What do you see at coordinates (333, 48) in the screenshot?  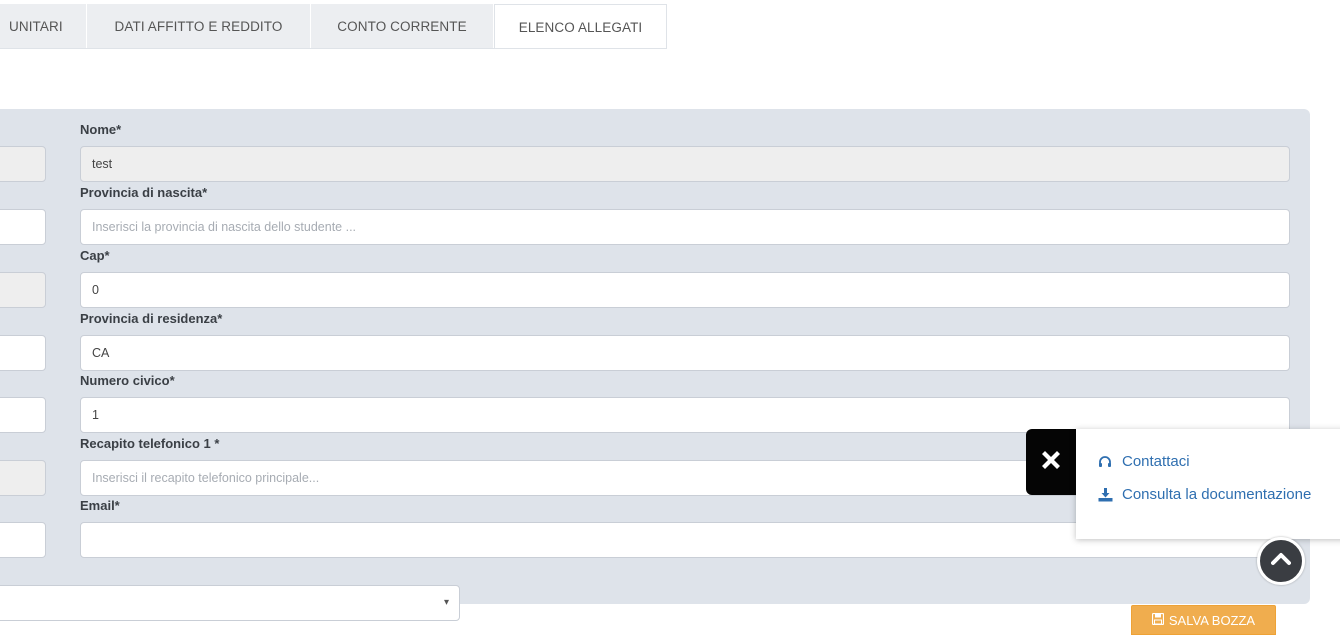 I see `tab-divider` at bounding box center [333, 48].